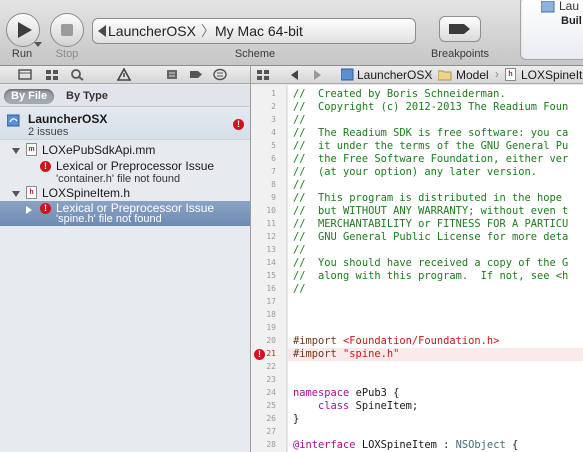  What do you see at coordinates (25, 74) in the screenshot?
I see `project-navigator-icon` at bounding box center [25, 74].